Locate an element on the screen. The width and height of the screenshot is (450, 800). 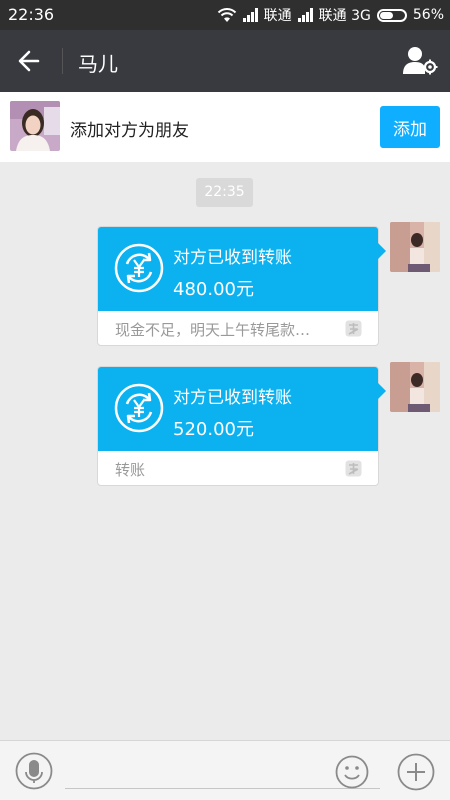
add-friend-bar: 添加对方为朋友 添加 is located at coordinates (225, 127).